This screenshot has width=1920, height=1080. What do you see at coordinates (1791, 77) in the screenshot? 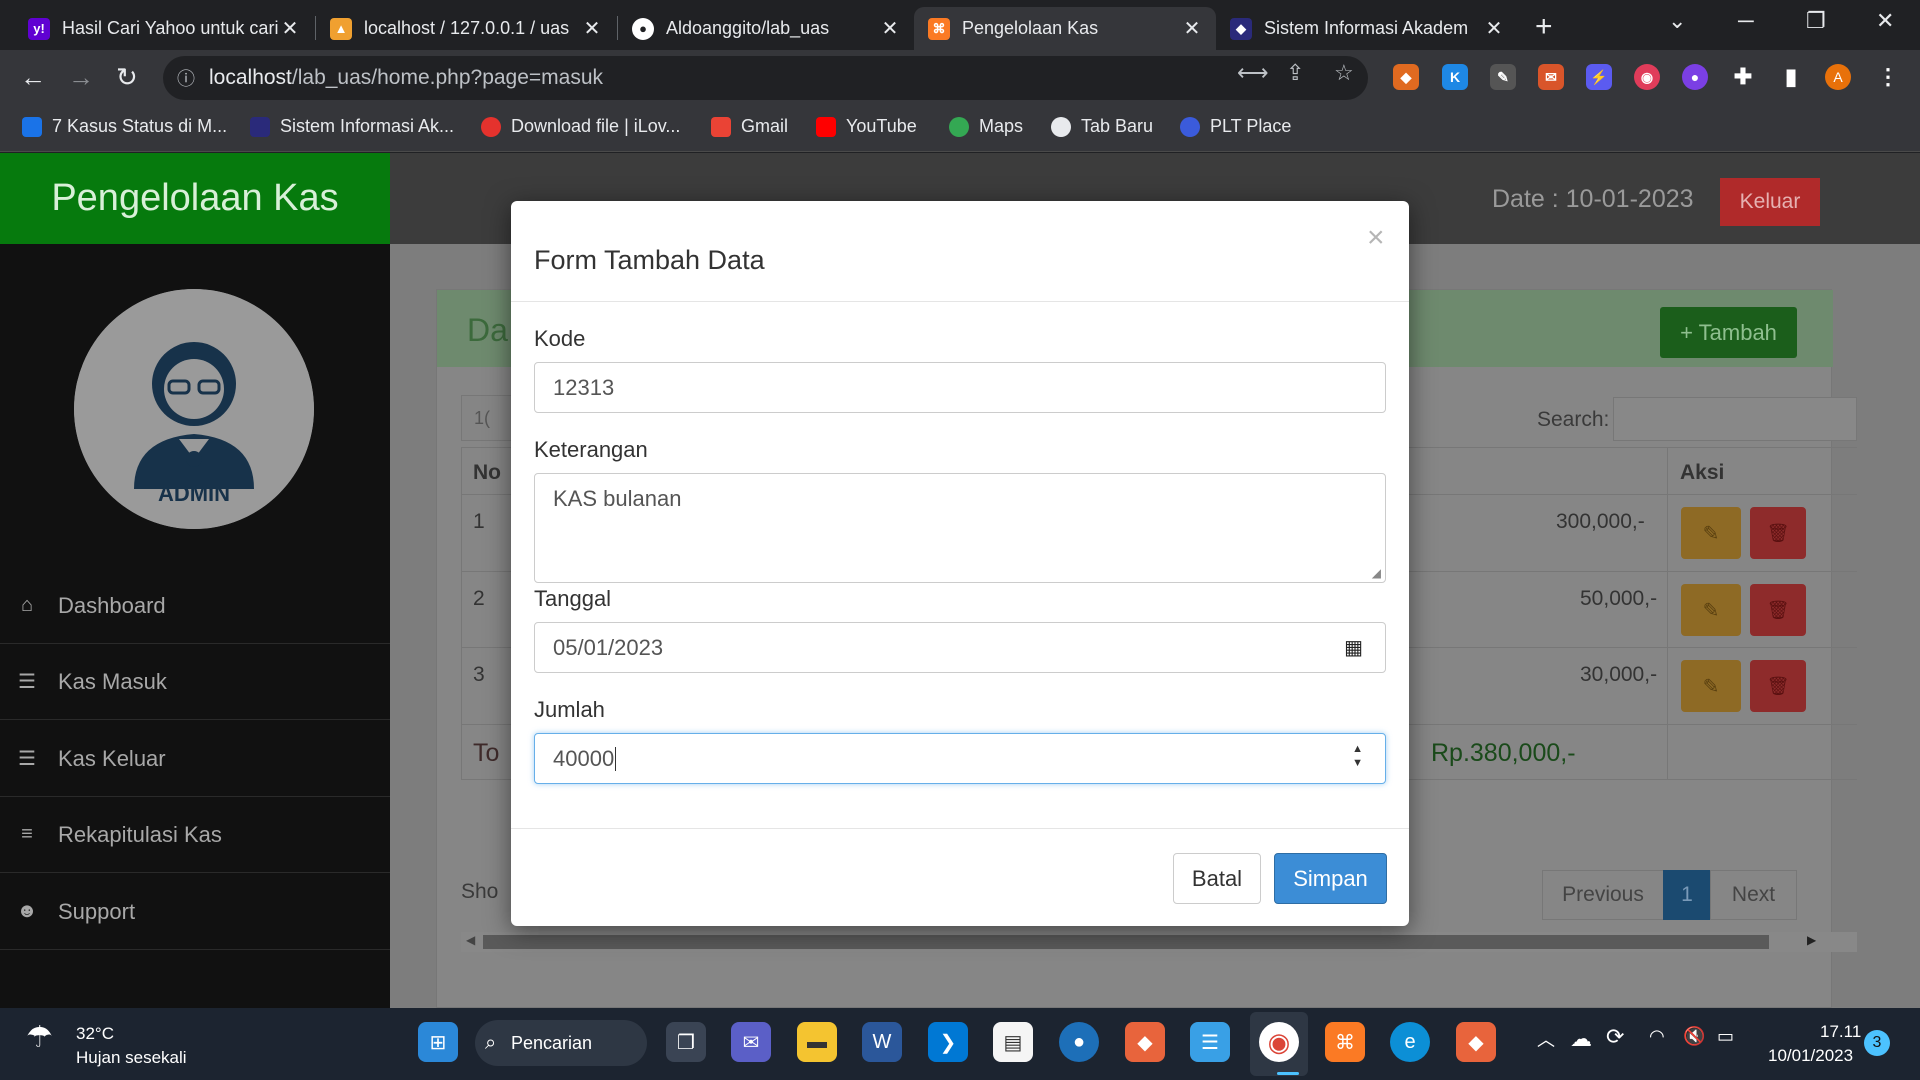
I see `side-panel-icon: ▮` at bounding box center [1791, 77].